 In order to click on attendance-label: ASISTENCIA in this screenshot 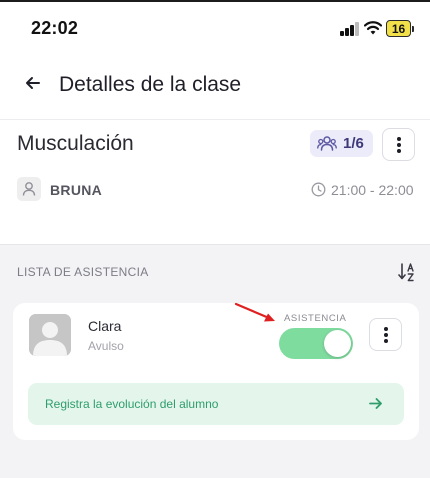, I will do `click(315, 318)`.